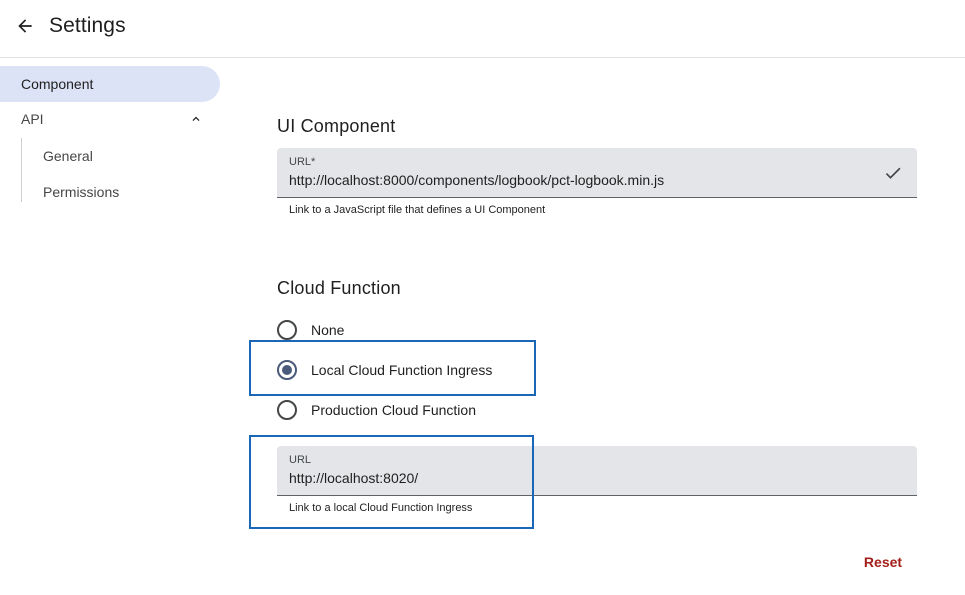 The image size is (965, 595). What do you see at coordinates (196, 119) in the screenshot?
I see `chevron-up-icon` at bounding box center [196, 119].